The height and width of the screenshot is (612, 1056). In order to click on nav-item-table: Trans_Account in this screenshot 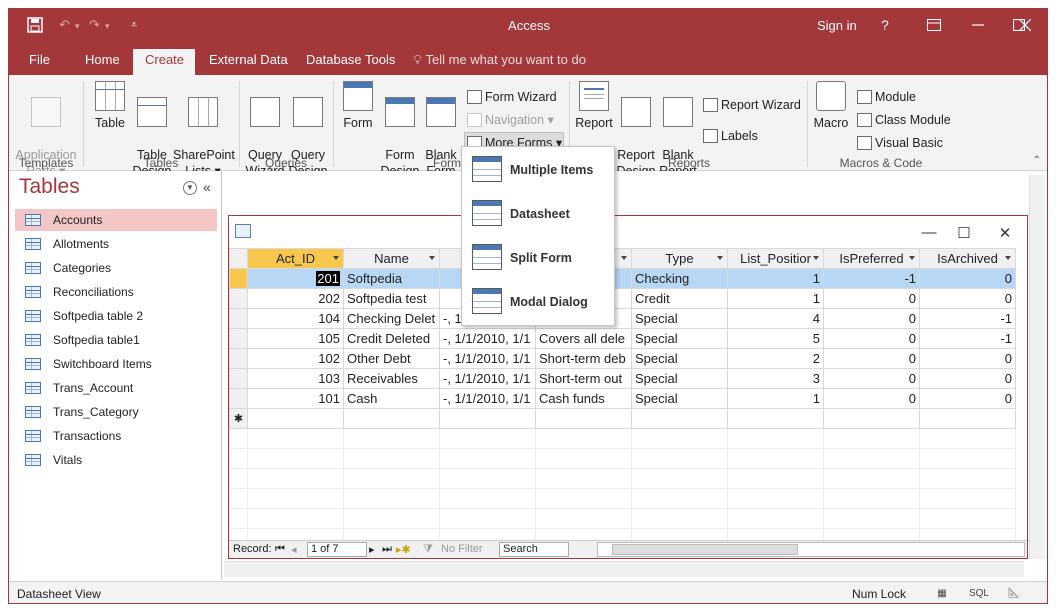, I will do `click(116, 388)`.